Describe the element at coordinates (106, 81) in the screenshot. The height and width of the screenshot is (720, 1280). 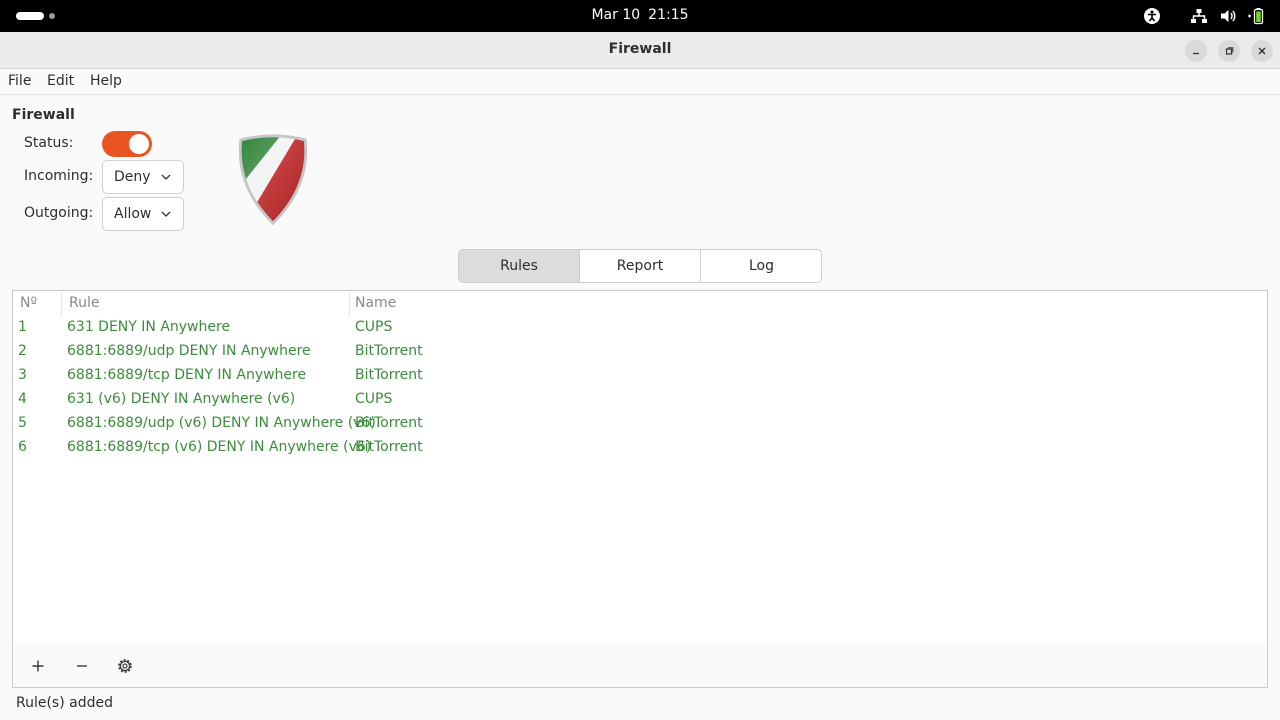
I see `menu-help: Help` at that location.